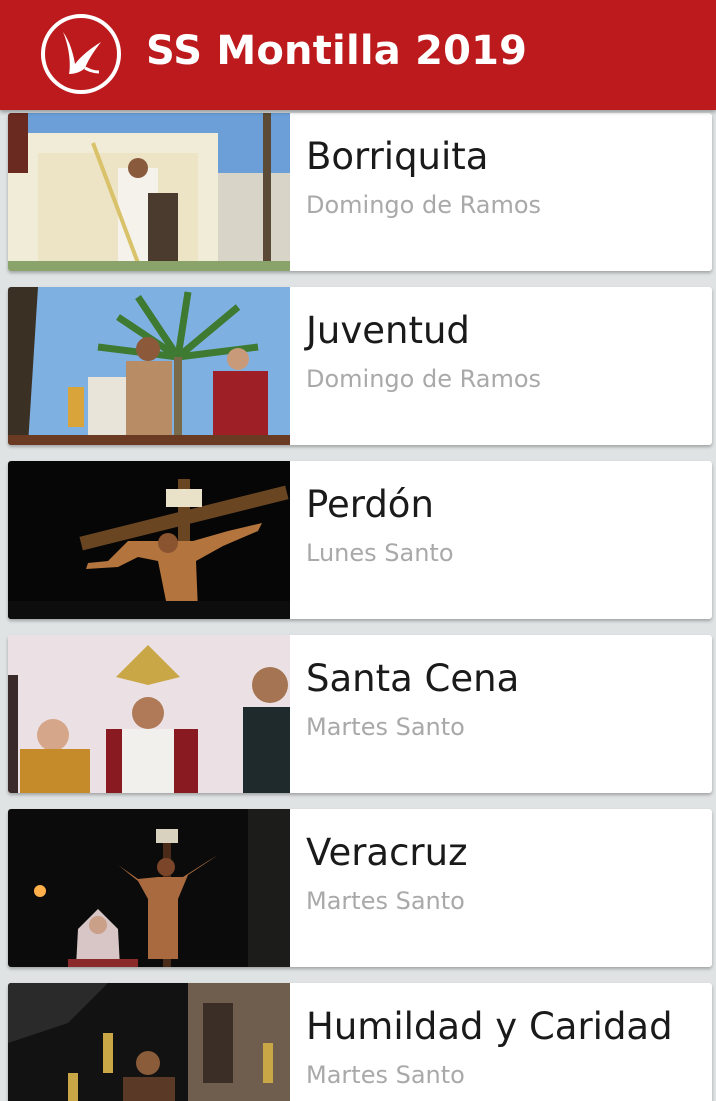  What do you see at coordinates (413, 678) in the screenshot?
I see `item-title: Santa Cena` at bounding box center [413, 678].